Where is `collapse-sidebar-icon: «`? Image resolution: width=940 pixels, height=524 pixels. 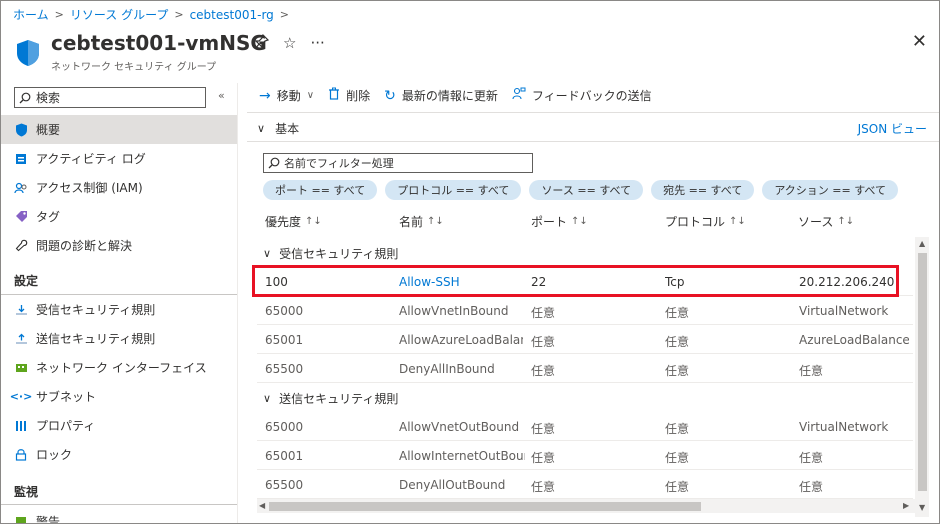
collapse-sidebar-icon: « is located at coordinates (221, 95).